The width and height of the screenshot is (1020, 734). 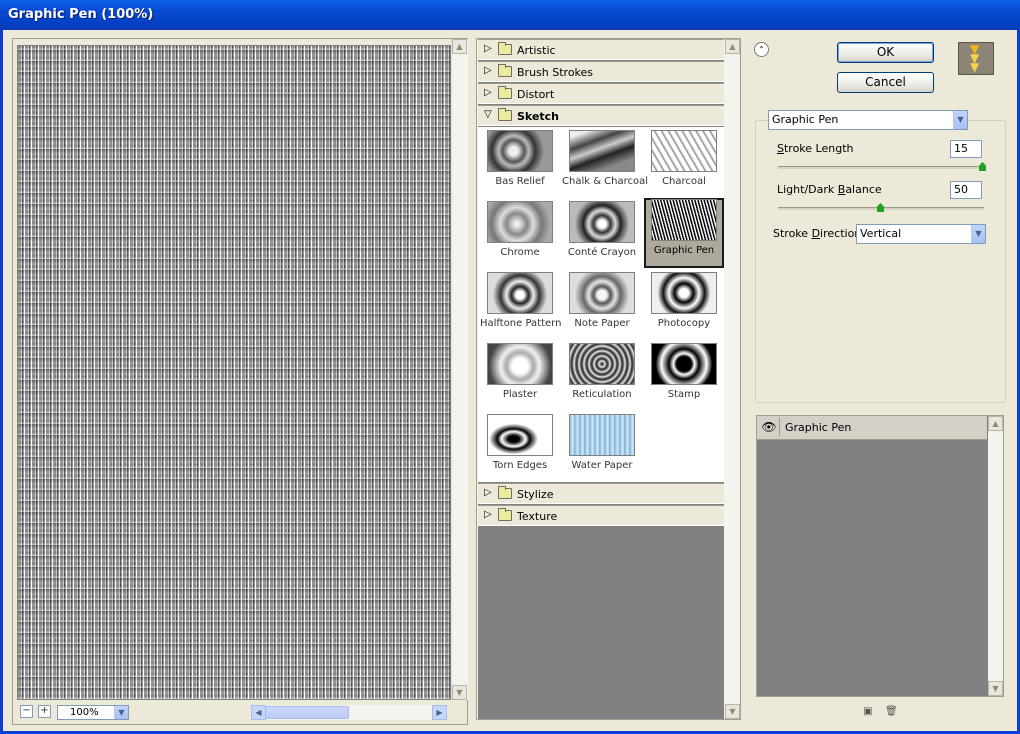 I want to click on effect-layer-row: 👁 Graphic Pen, so click(x=872, y=428).